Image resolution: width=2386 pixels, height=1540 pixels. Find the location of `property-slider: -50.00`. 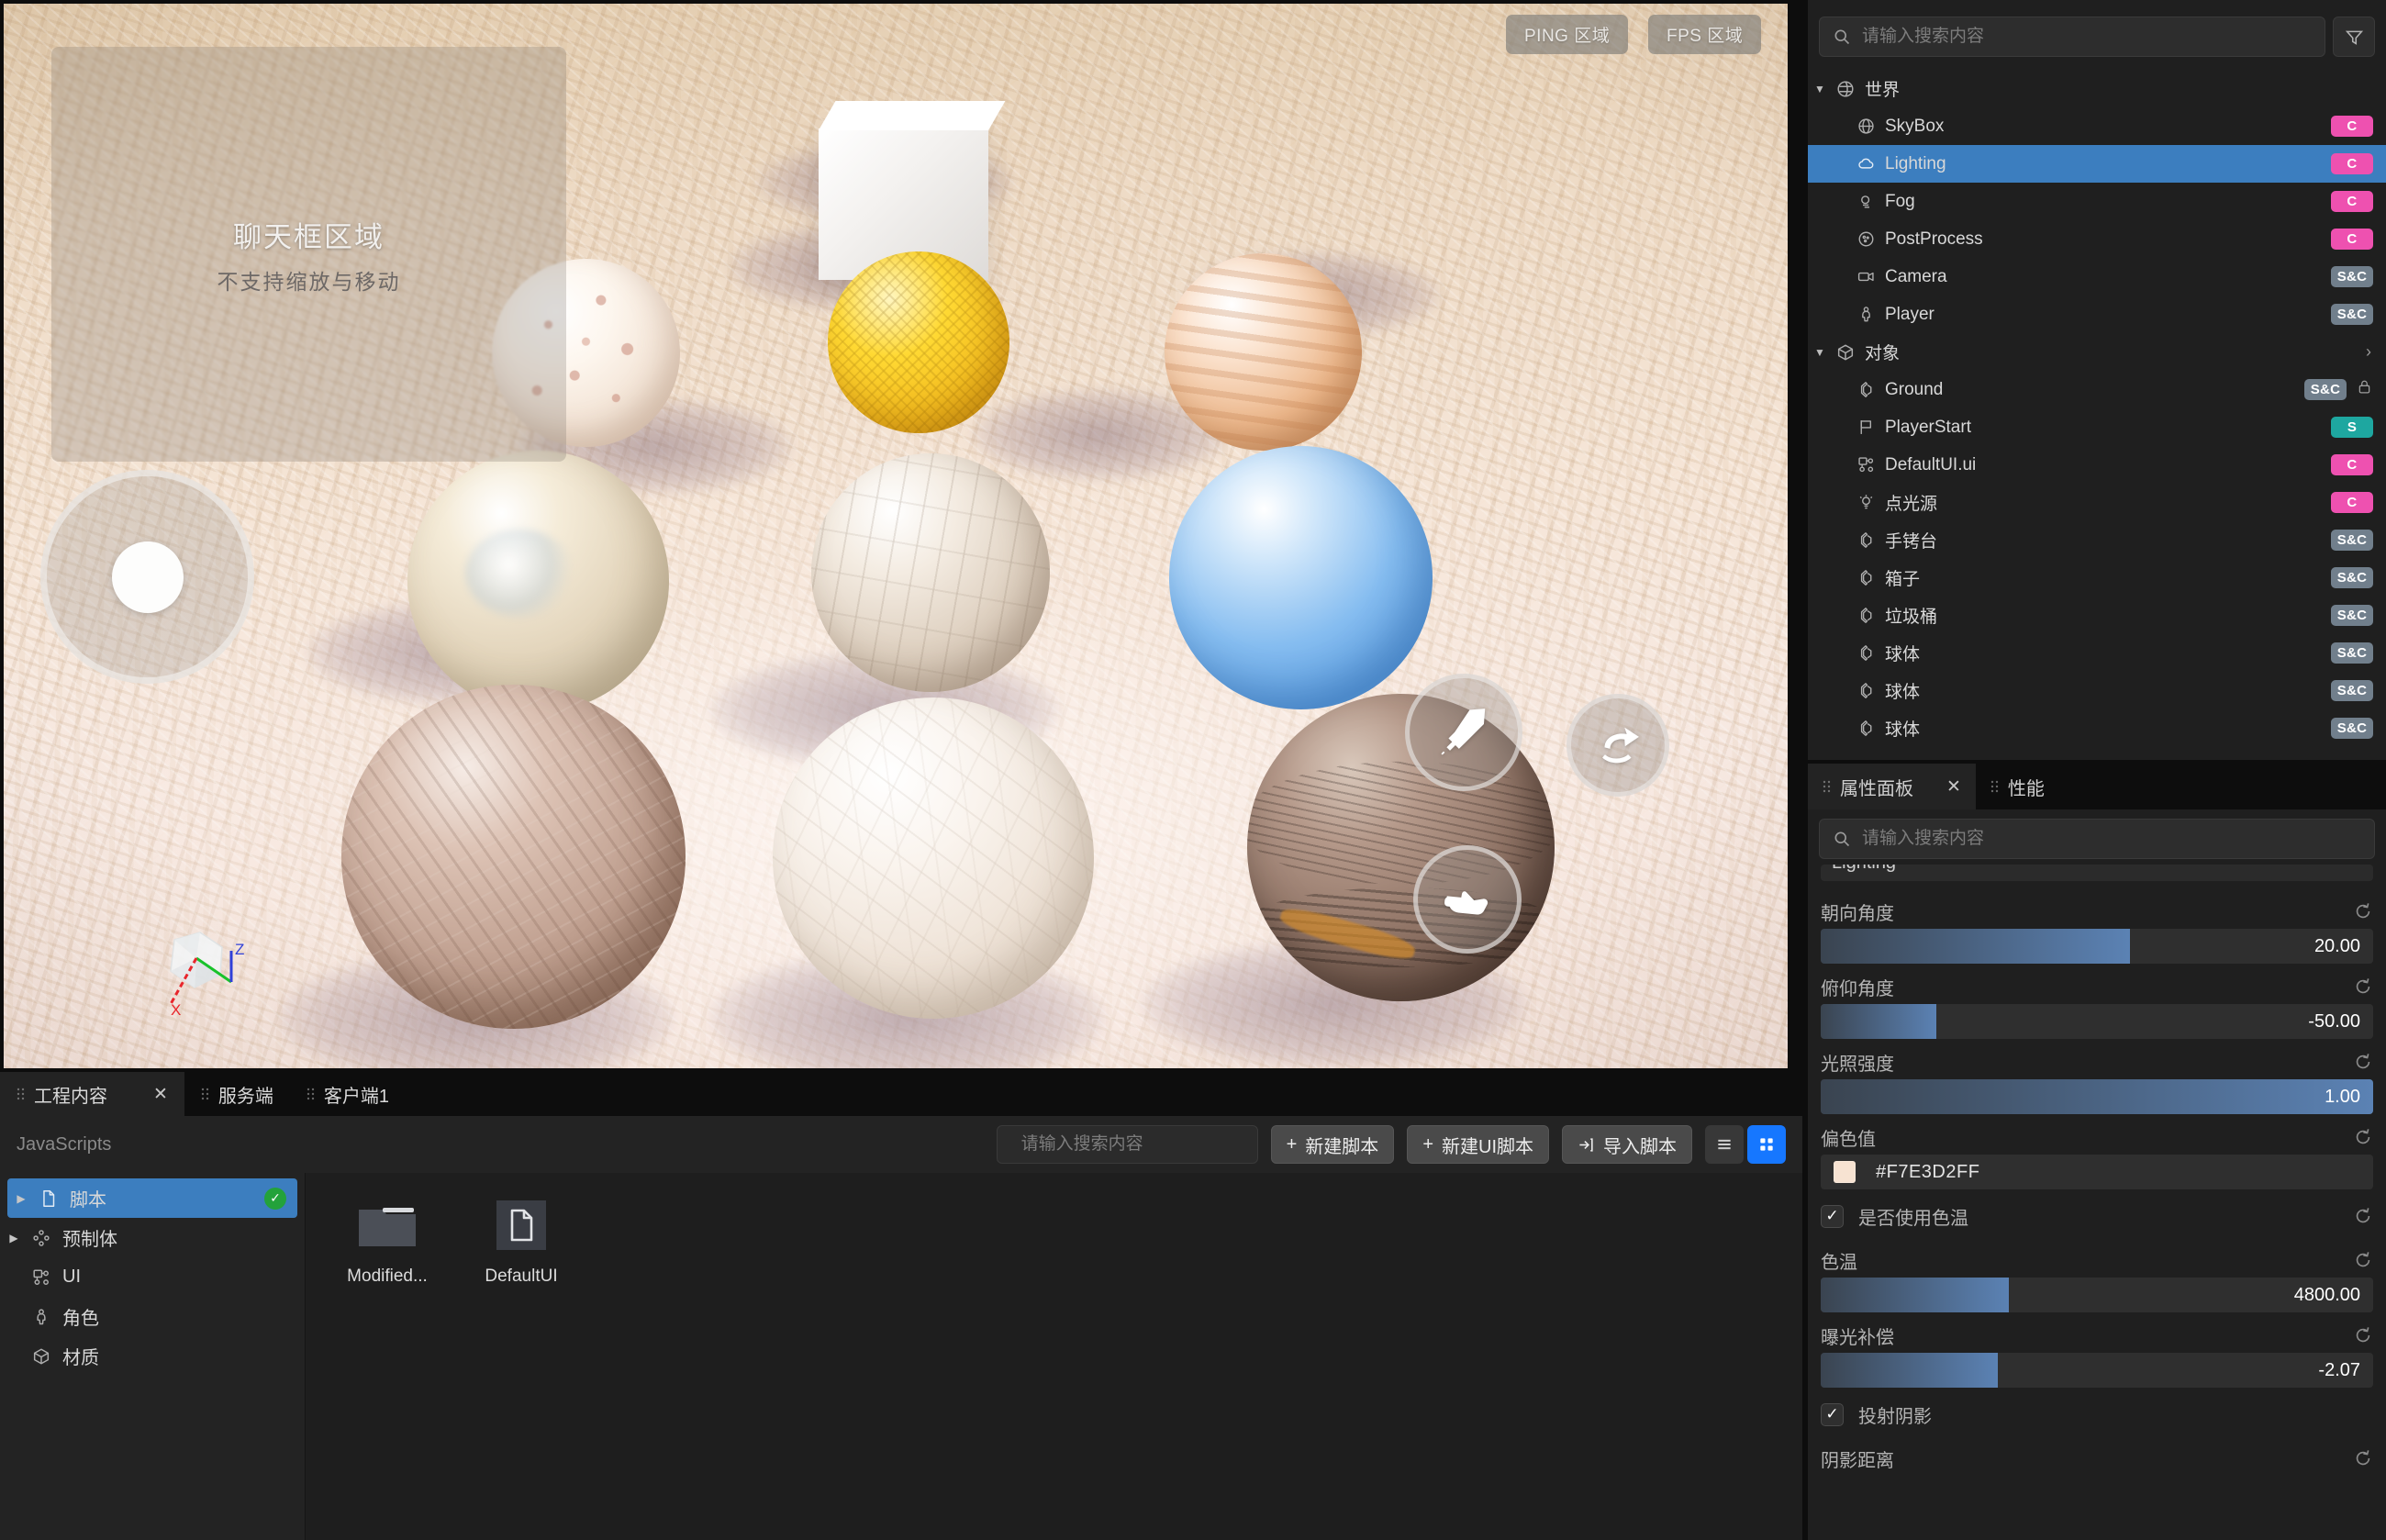

property-slider: -50.00 is located at coordinates (2097, 1021).